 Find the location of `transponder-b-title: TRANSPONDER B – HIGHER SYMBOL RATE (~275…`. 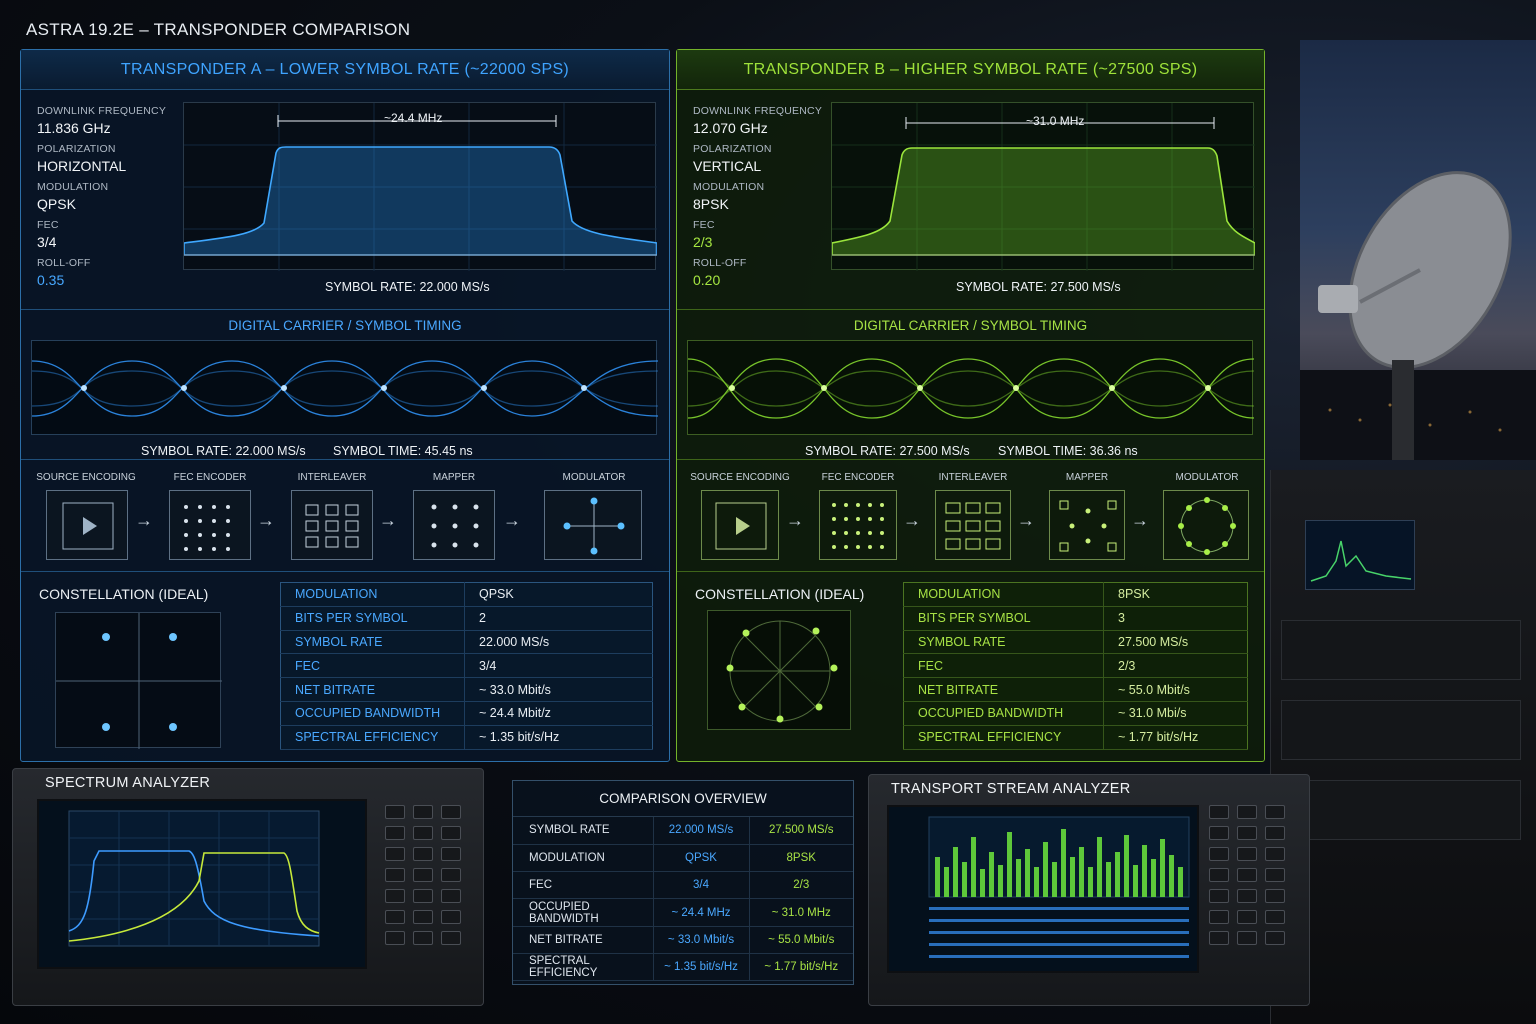

transponder-b-title: TRANSPONDER B – HIGHER SYMBOL RATE (~275… is located at coordinates (970, 70).